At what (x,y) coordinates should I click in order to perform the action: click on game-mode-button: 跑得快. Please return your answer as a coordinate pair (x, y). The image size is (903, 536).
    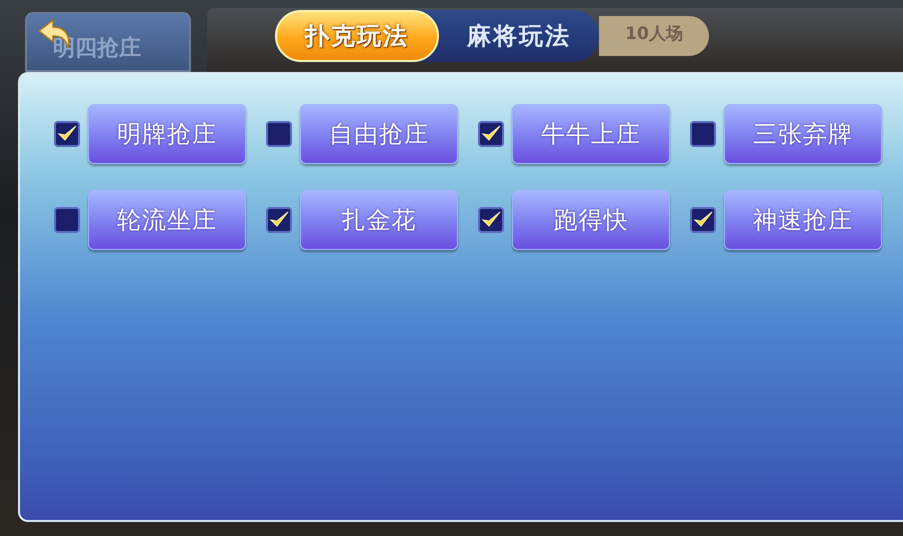
    Looking at the image, I should click on (591, 220).